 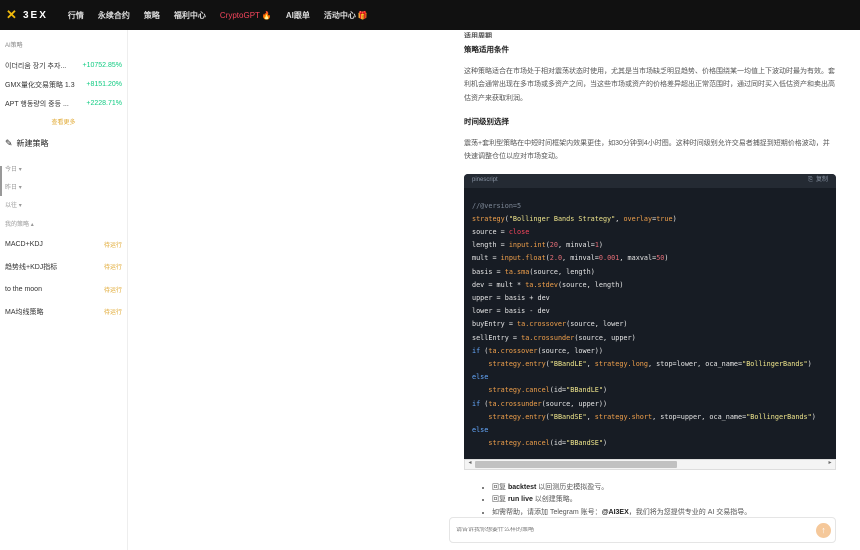 I want to click on fire-icon: 🔥, so click(x=266, y=15).